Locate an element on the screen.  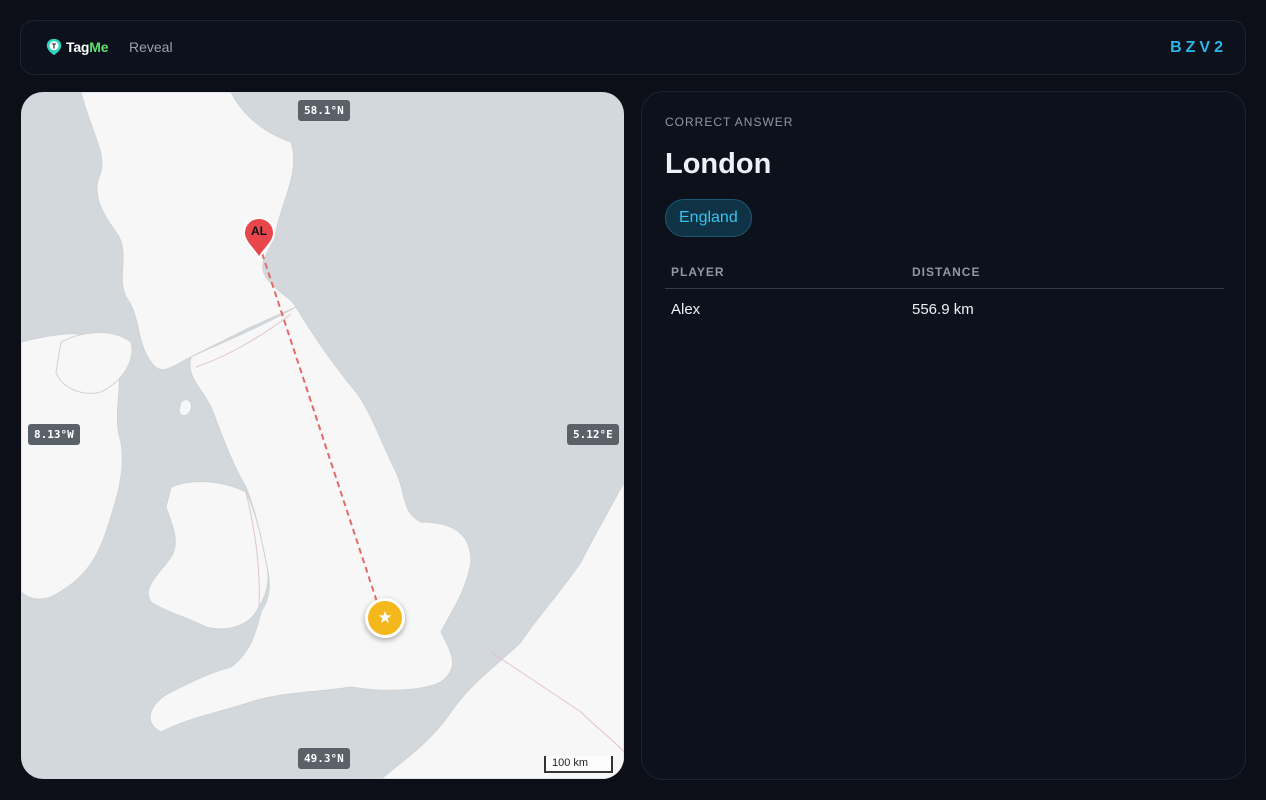
column-header-distance: DISTANCE is located at coordinates (946, 272).